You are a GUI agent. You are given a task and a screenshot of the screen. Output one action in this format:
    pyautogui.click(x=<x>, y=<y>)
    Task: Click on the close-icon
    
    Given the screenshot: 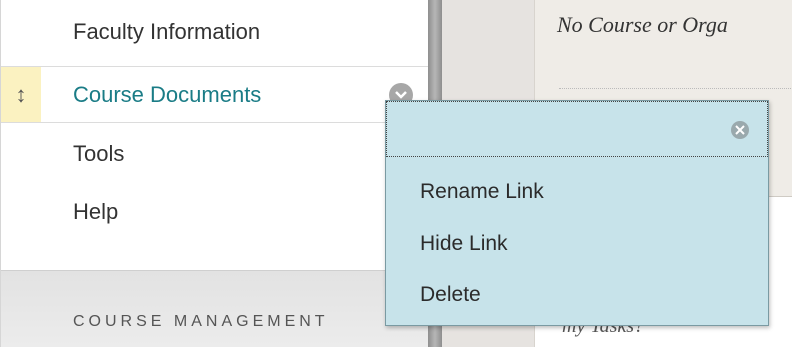 What is the action you would take?
    pyautogui.click(x=740, y=130)
    